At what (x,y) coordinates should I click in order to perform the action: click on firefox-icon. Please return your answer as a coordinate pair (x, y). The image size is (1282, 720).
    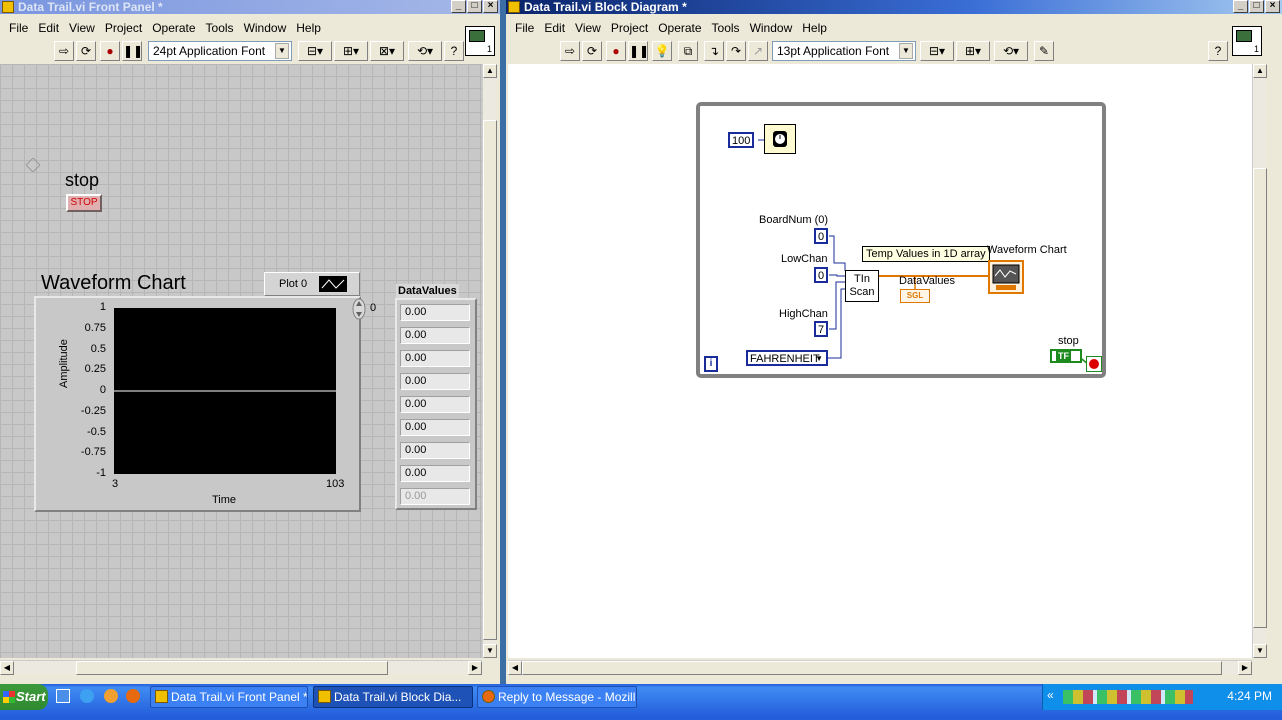
    Looking at the image, I should click on (133, 696).